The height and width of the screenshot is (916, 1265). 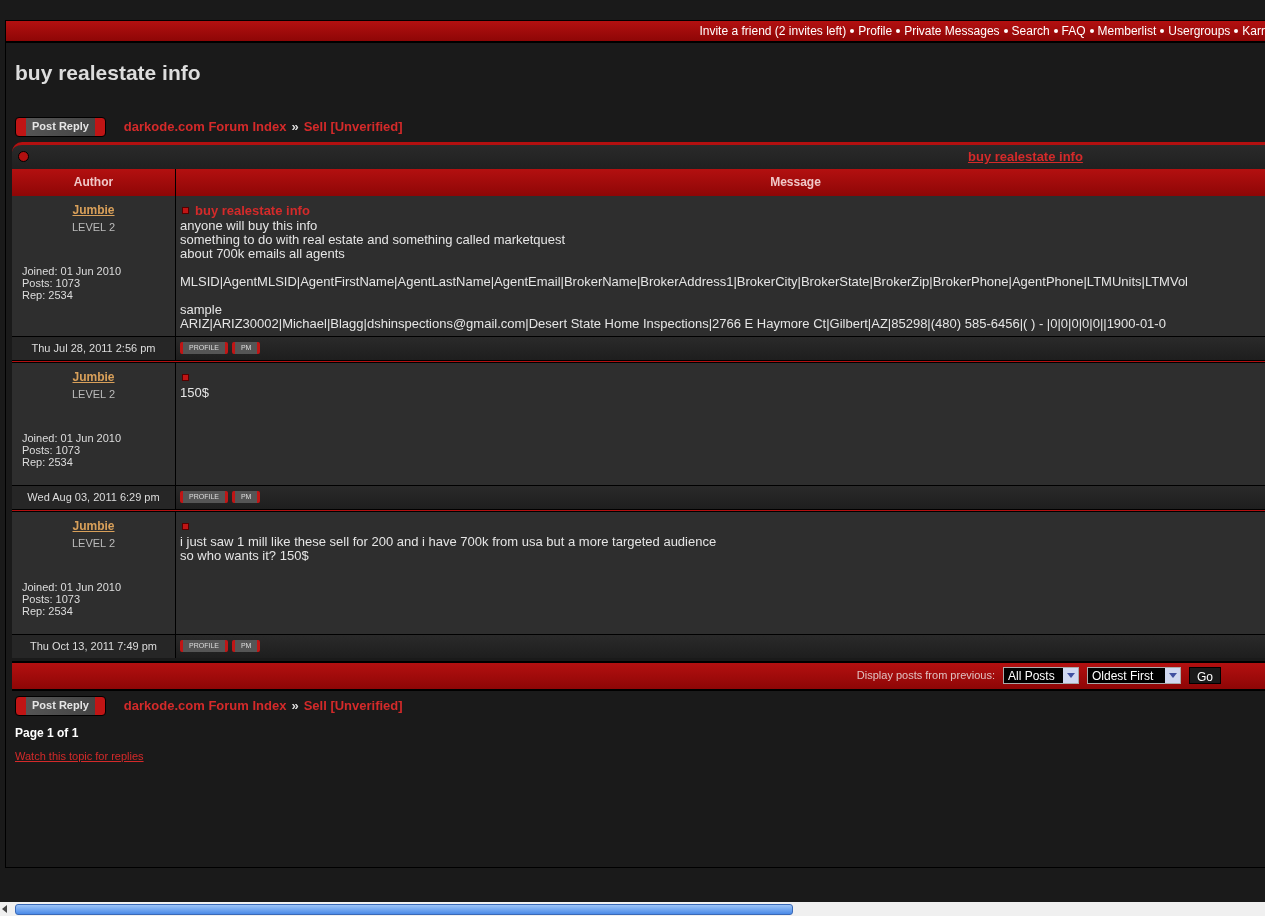 I want to click on nav-link: FAQ, so click(x=1073, y=31).